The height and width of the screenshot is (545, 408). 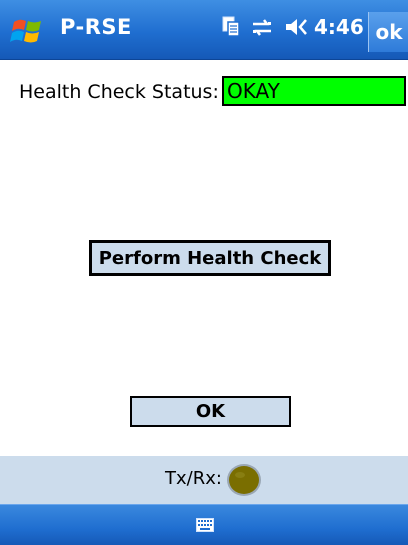 What do you see at coordinates (297, 27) in the screenshot?
I see `speaker-icon` at bounding box center [297, 27].